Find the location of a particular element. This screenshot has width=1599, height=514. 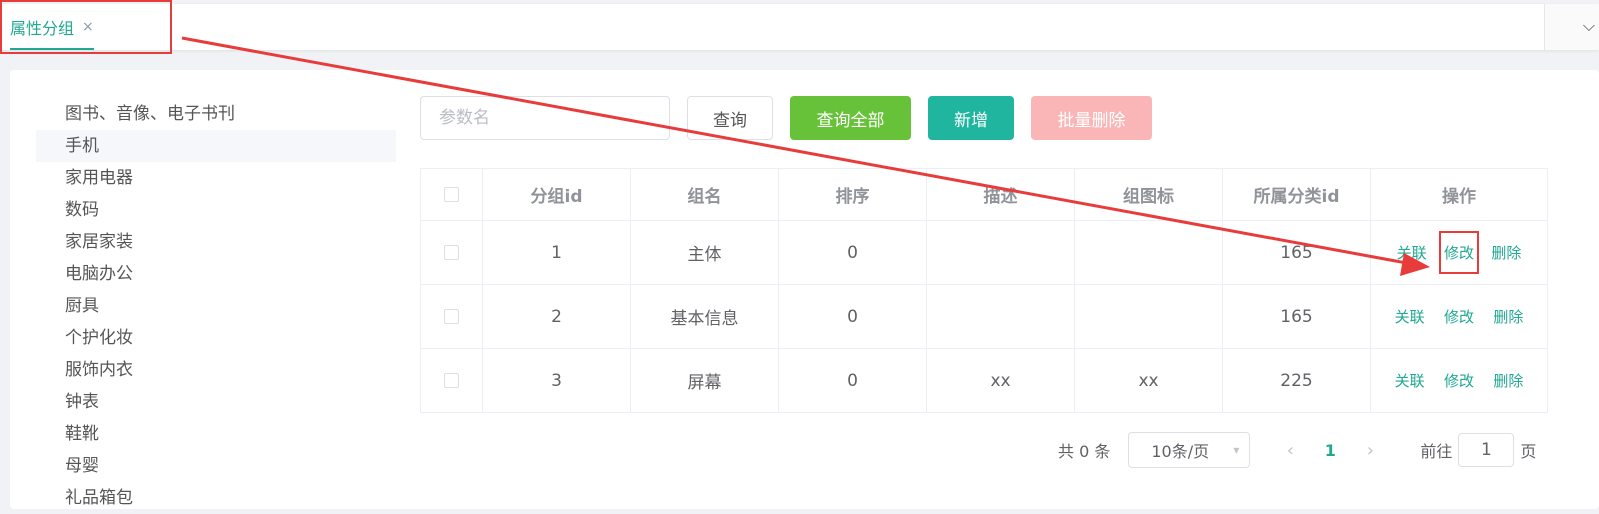

col-actions: 操作 is located at coordinates (1459, 194).